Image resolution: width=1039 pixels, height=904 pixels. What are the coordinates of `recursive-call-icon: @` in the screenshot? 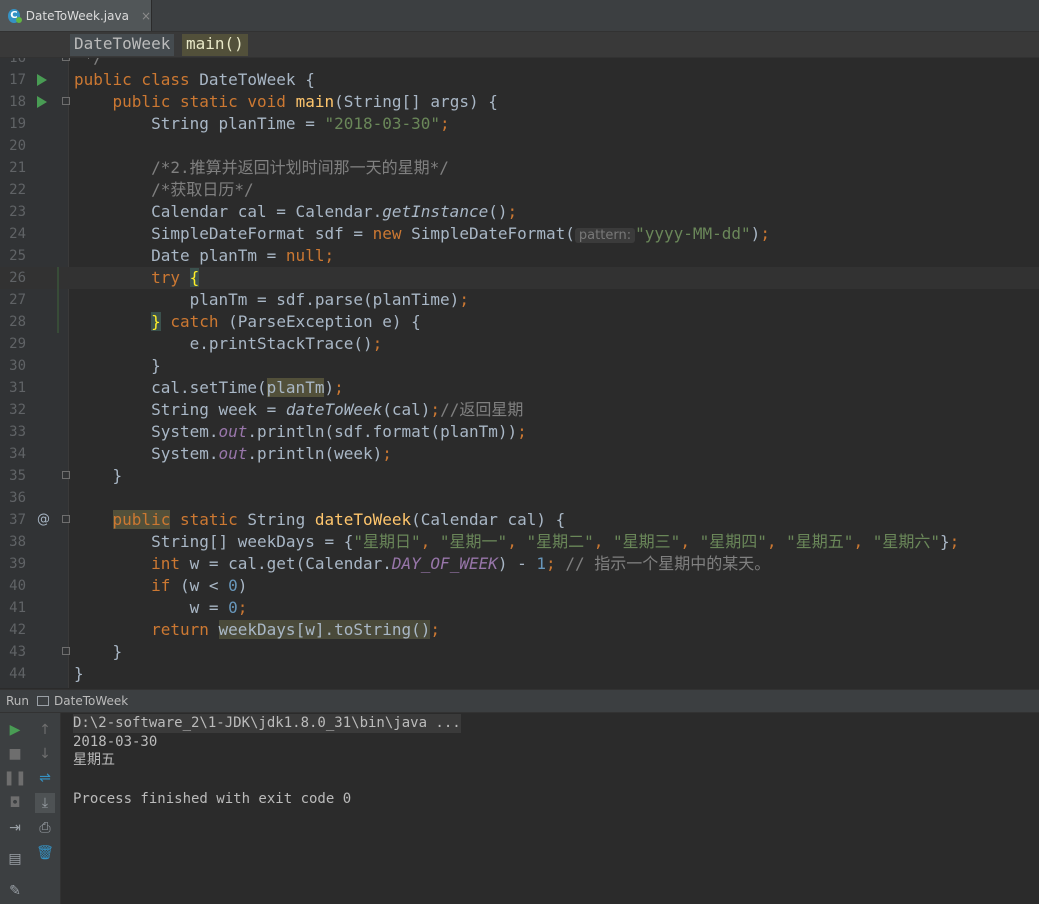 It's located at (43, 520).